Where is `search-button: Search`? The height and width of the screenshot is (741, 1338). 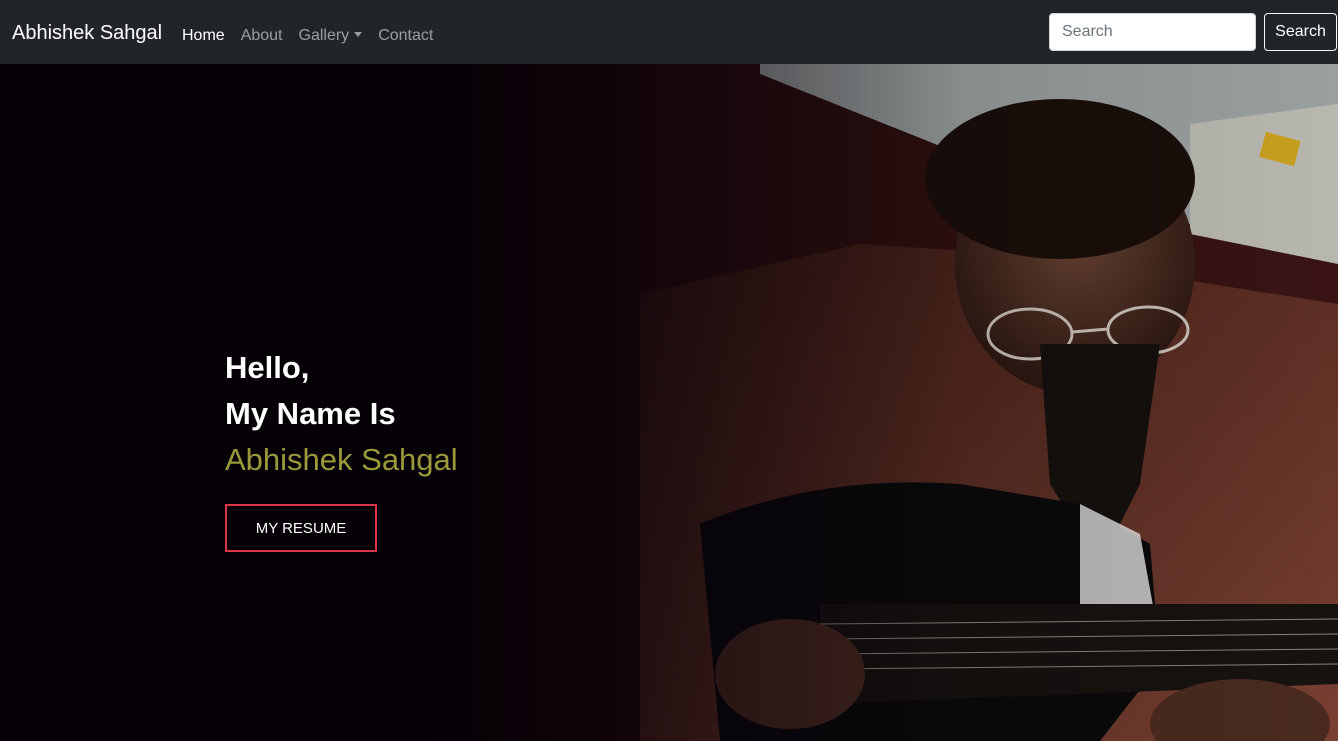
search-button: Search is located at coordinates (1300, 32).